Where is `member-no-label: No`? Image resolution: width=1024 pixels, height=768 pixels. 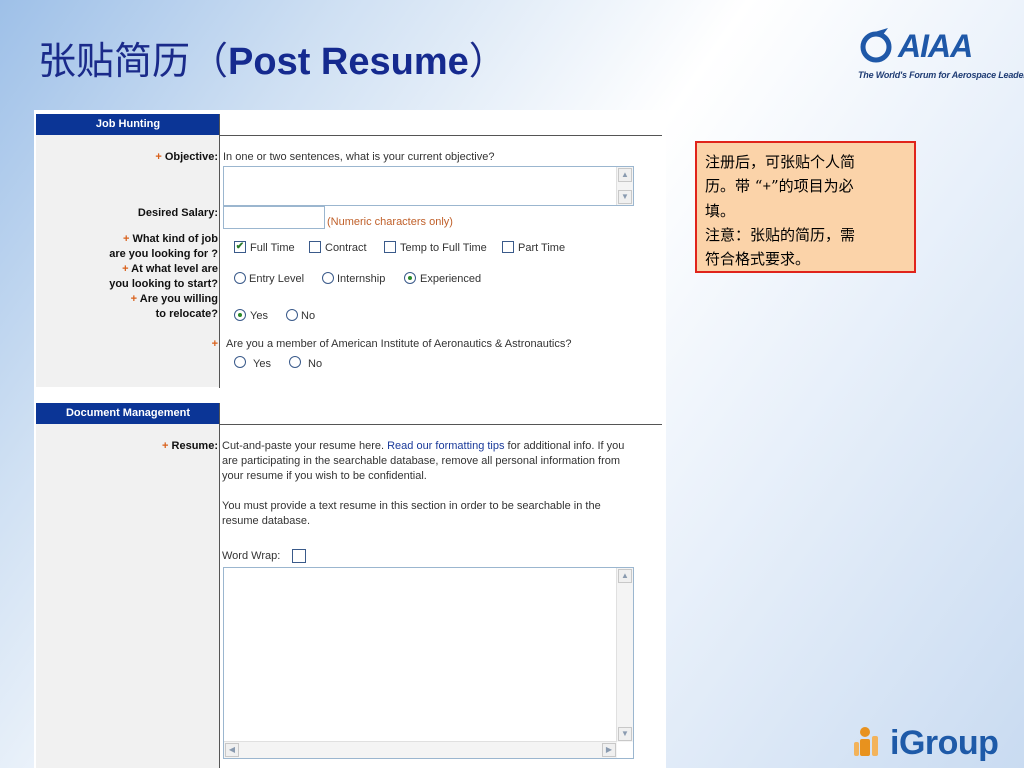 member-no-label: No is located at coordinates (315, 364).